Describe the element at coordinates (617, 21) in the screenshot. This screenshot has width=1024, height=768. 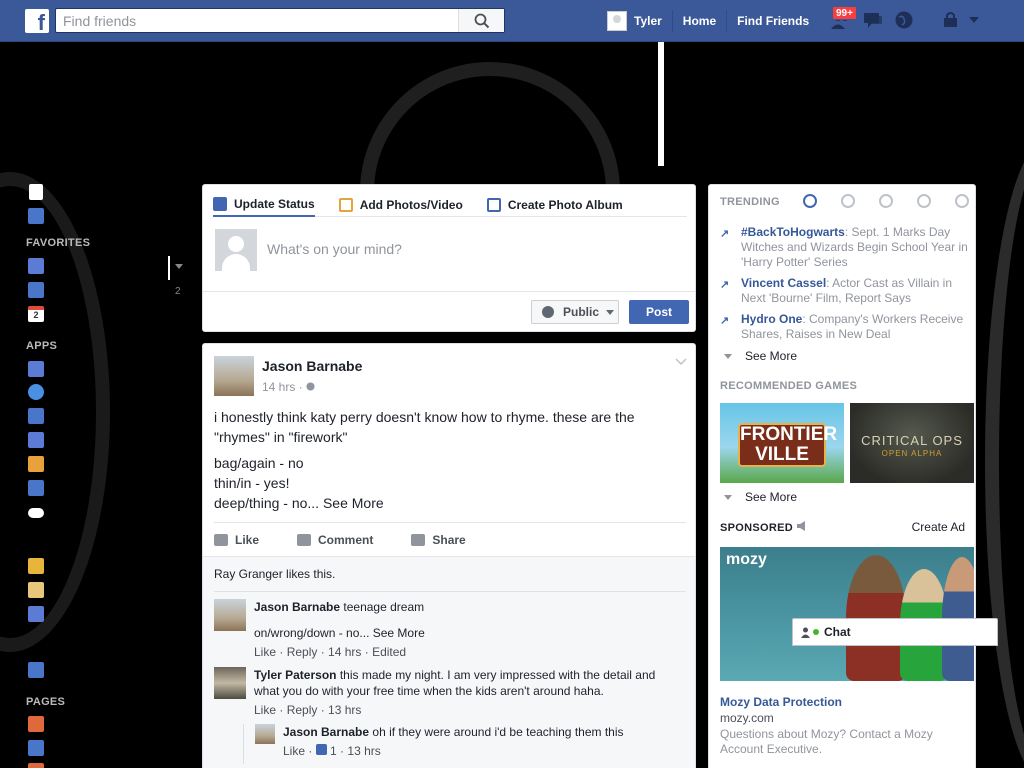
I see `user-avatar` at that location.